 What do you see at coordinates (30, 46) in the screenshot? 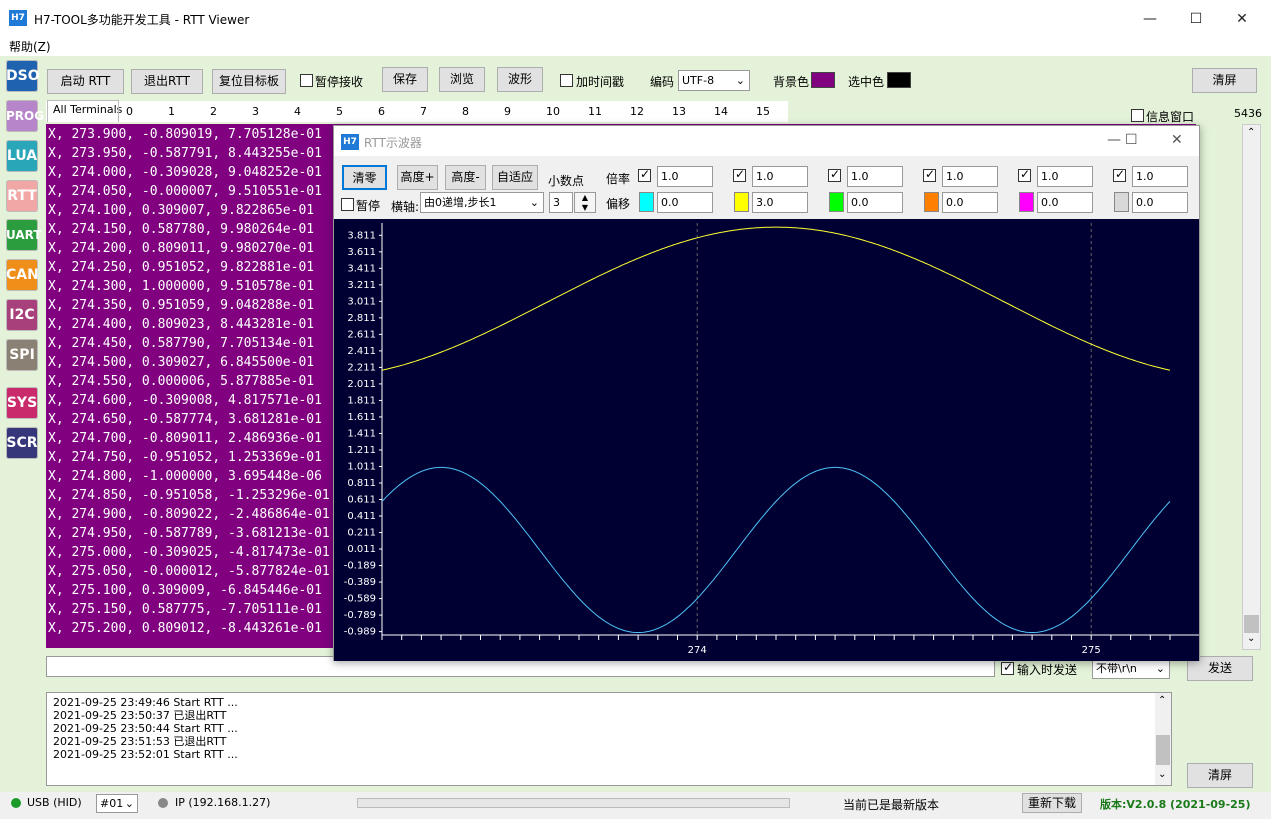
I see `menu-help: 帮助(Z)` at bounding box center [30, 46].